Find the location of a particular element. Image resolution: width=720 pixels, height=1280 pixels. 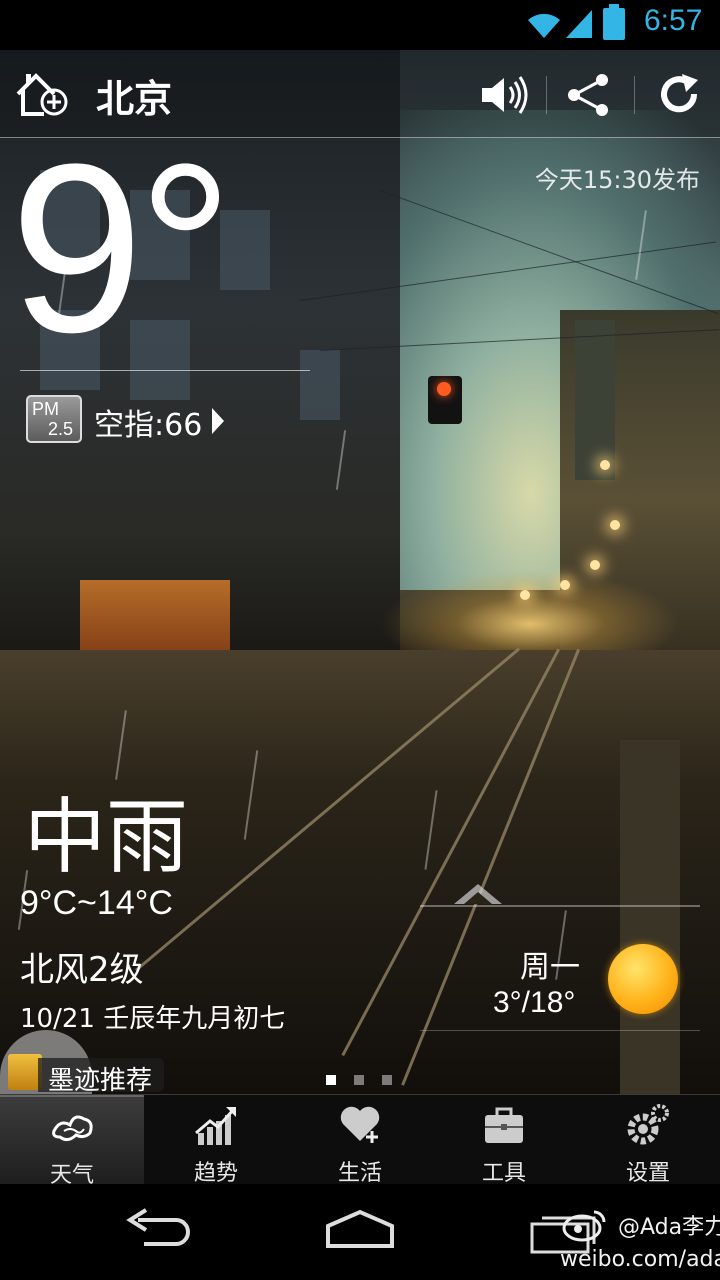

air-quality-index: 空指:66 is located at coordinates (148, 422).